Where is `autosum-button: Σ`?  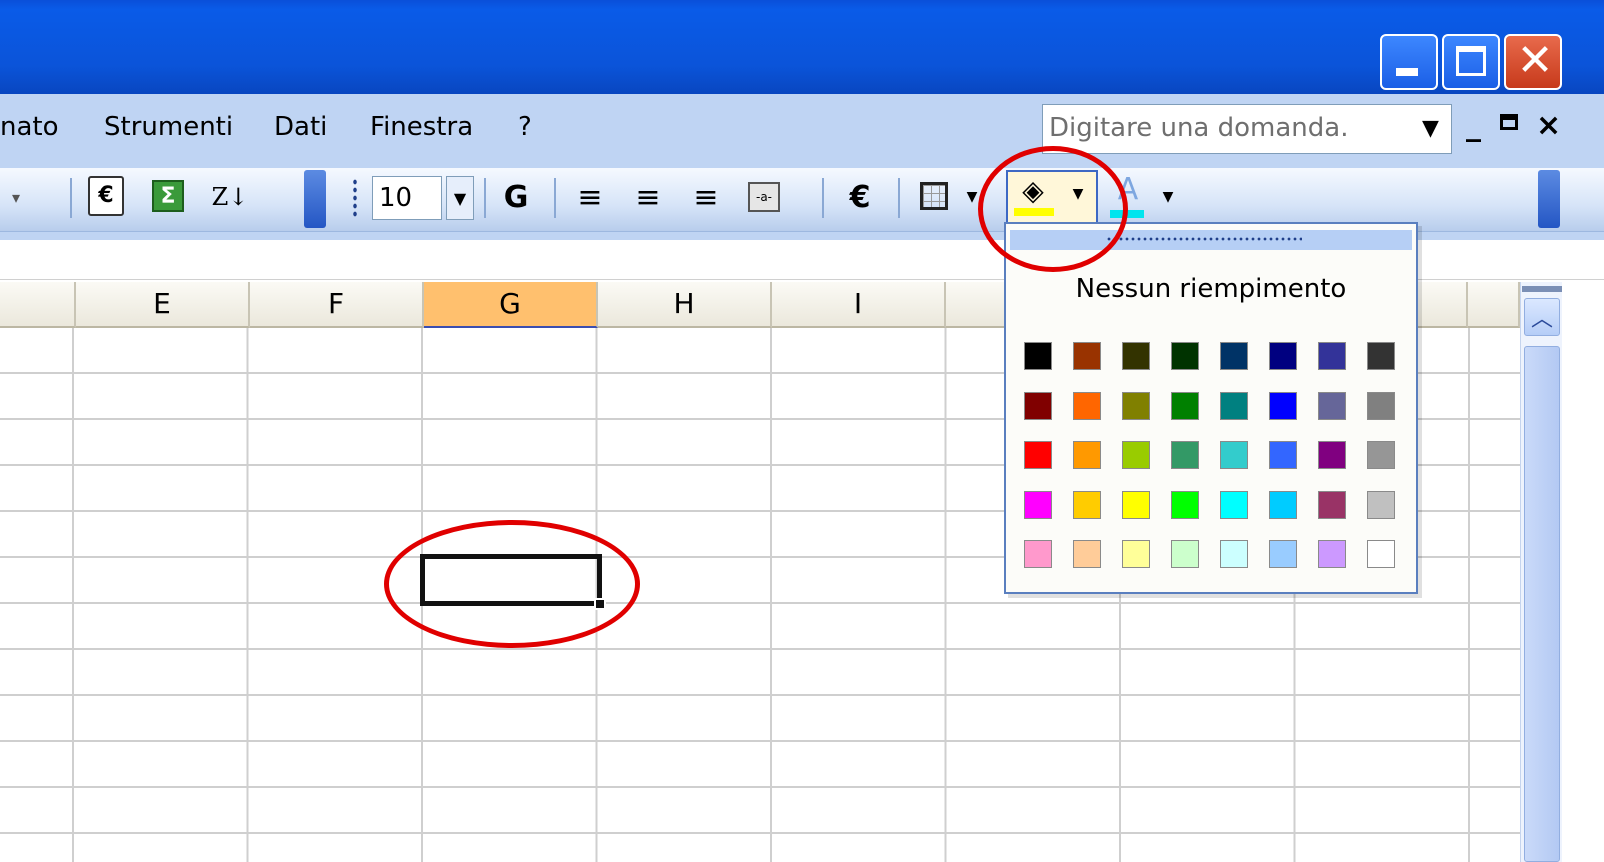
autosum-button: Σ is located at coordinates (168, 197).